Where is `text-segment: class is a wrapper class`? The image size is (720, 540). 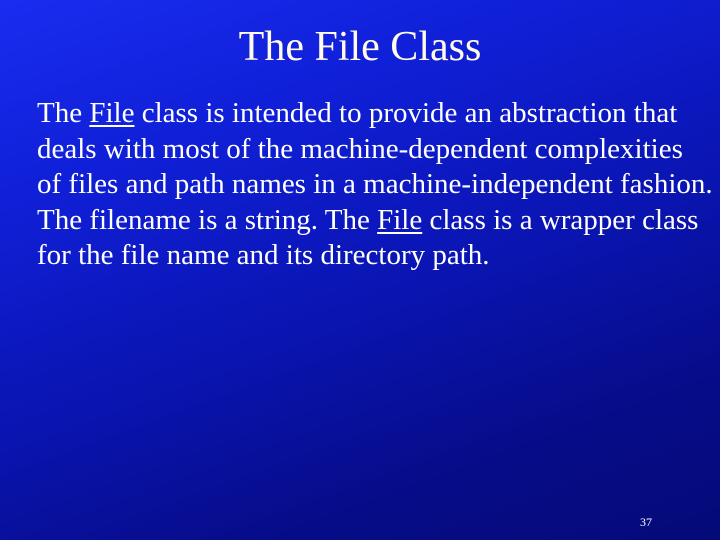
text-segment: class is a wrapper class is located at coordinates (560, 219).